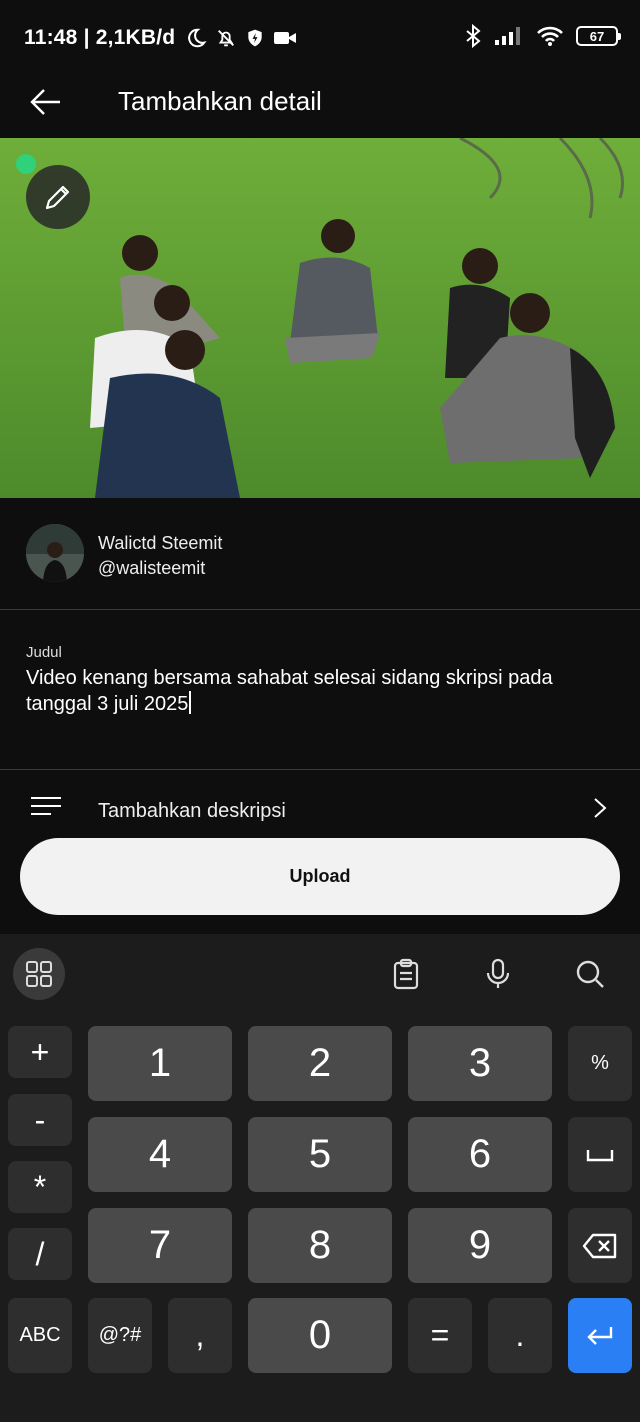 The height and width of the screenshot is (1422, 640). I want to click on back-button, so click(46, 102).